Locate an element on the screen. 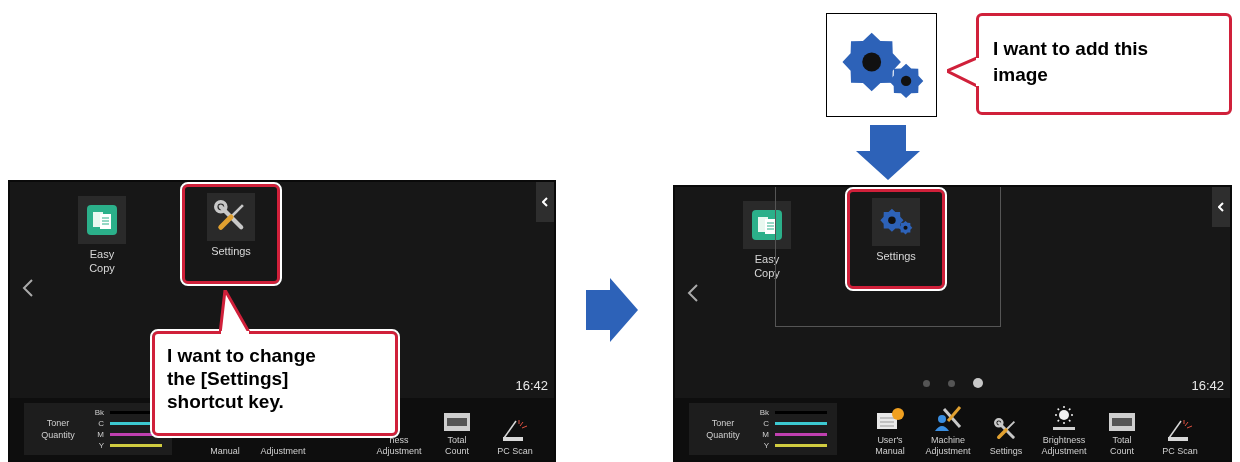 Image resolution: width=1240 pixels, height=462 pixels. sun-icon is located at coordinates (1064, 418).